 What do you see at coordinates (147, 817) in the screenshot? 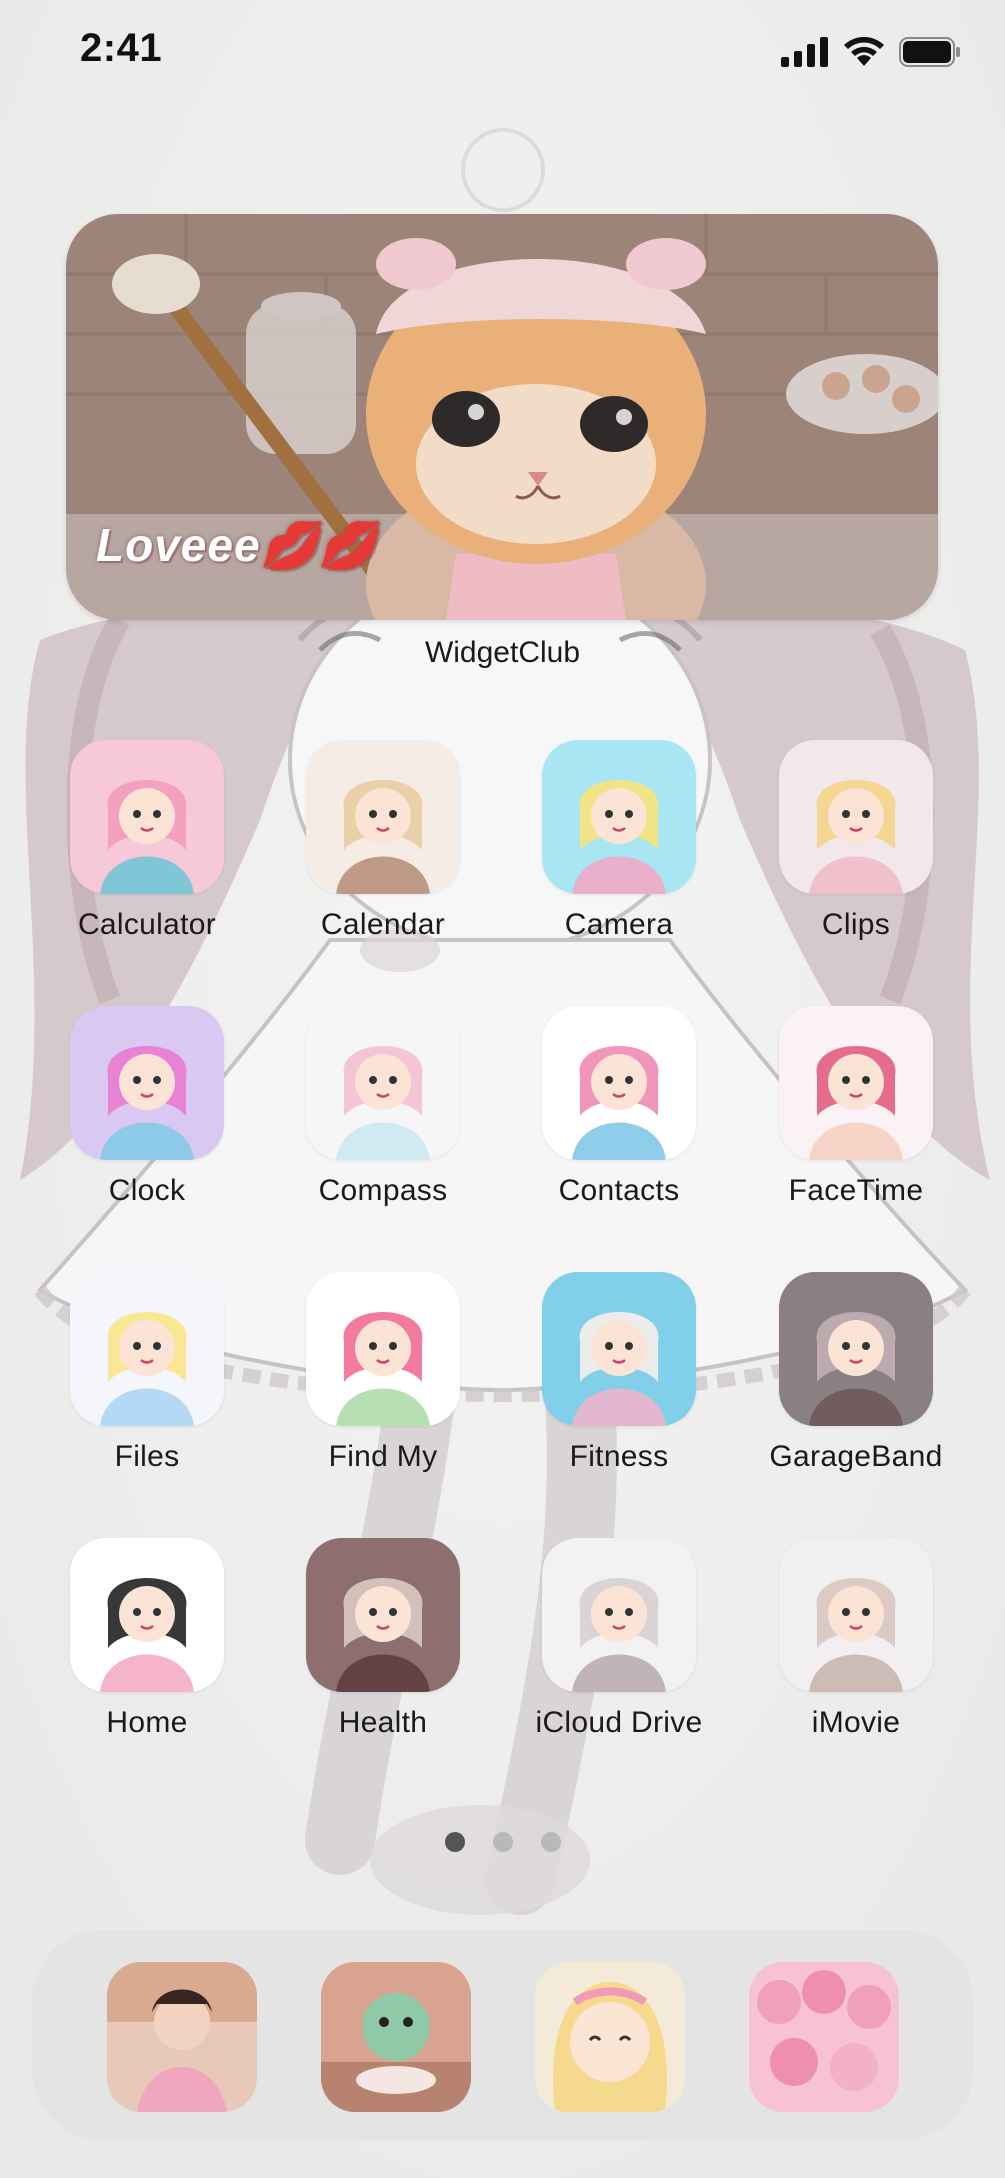
I see `calculator-icon` at bounding box center [147, 817].